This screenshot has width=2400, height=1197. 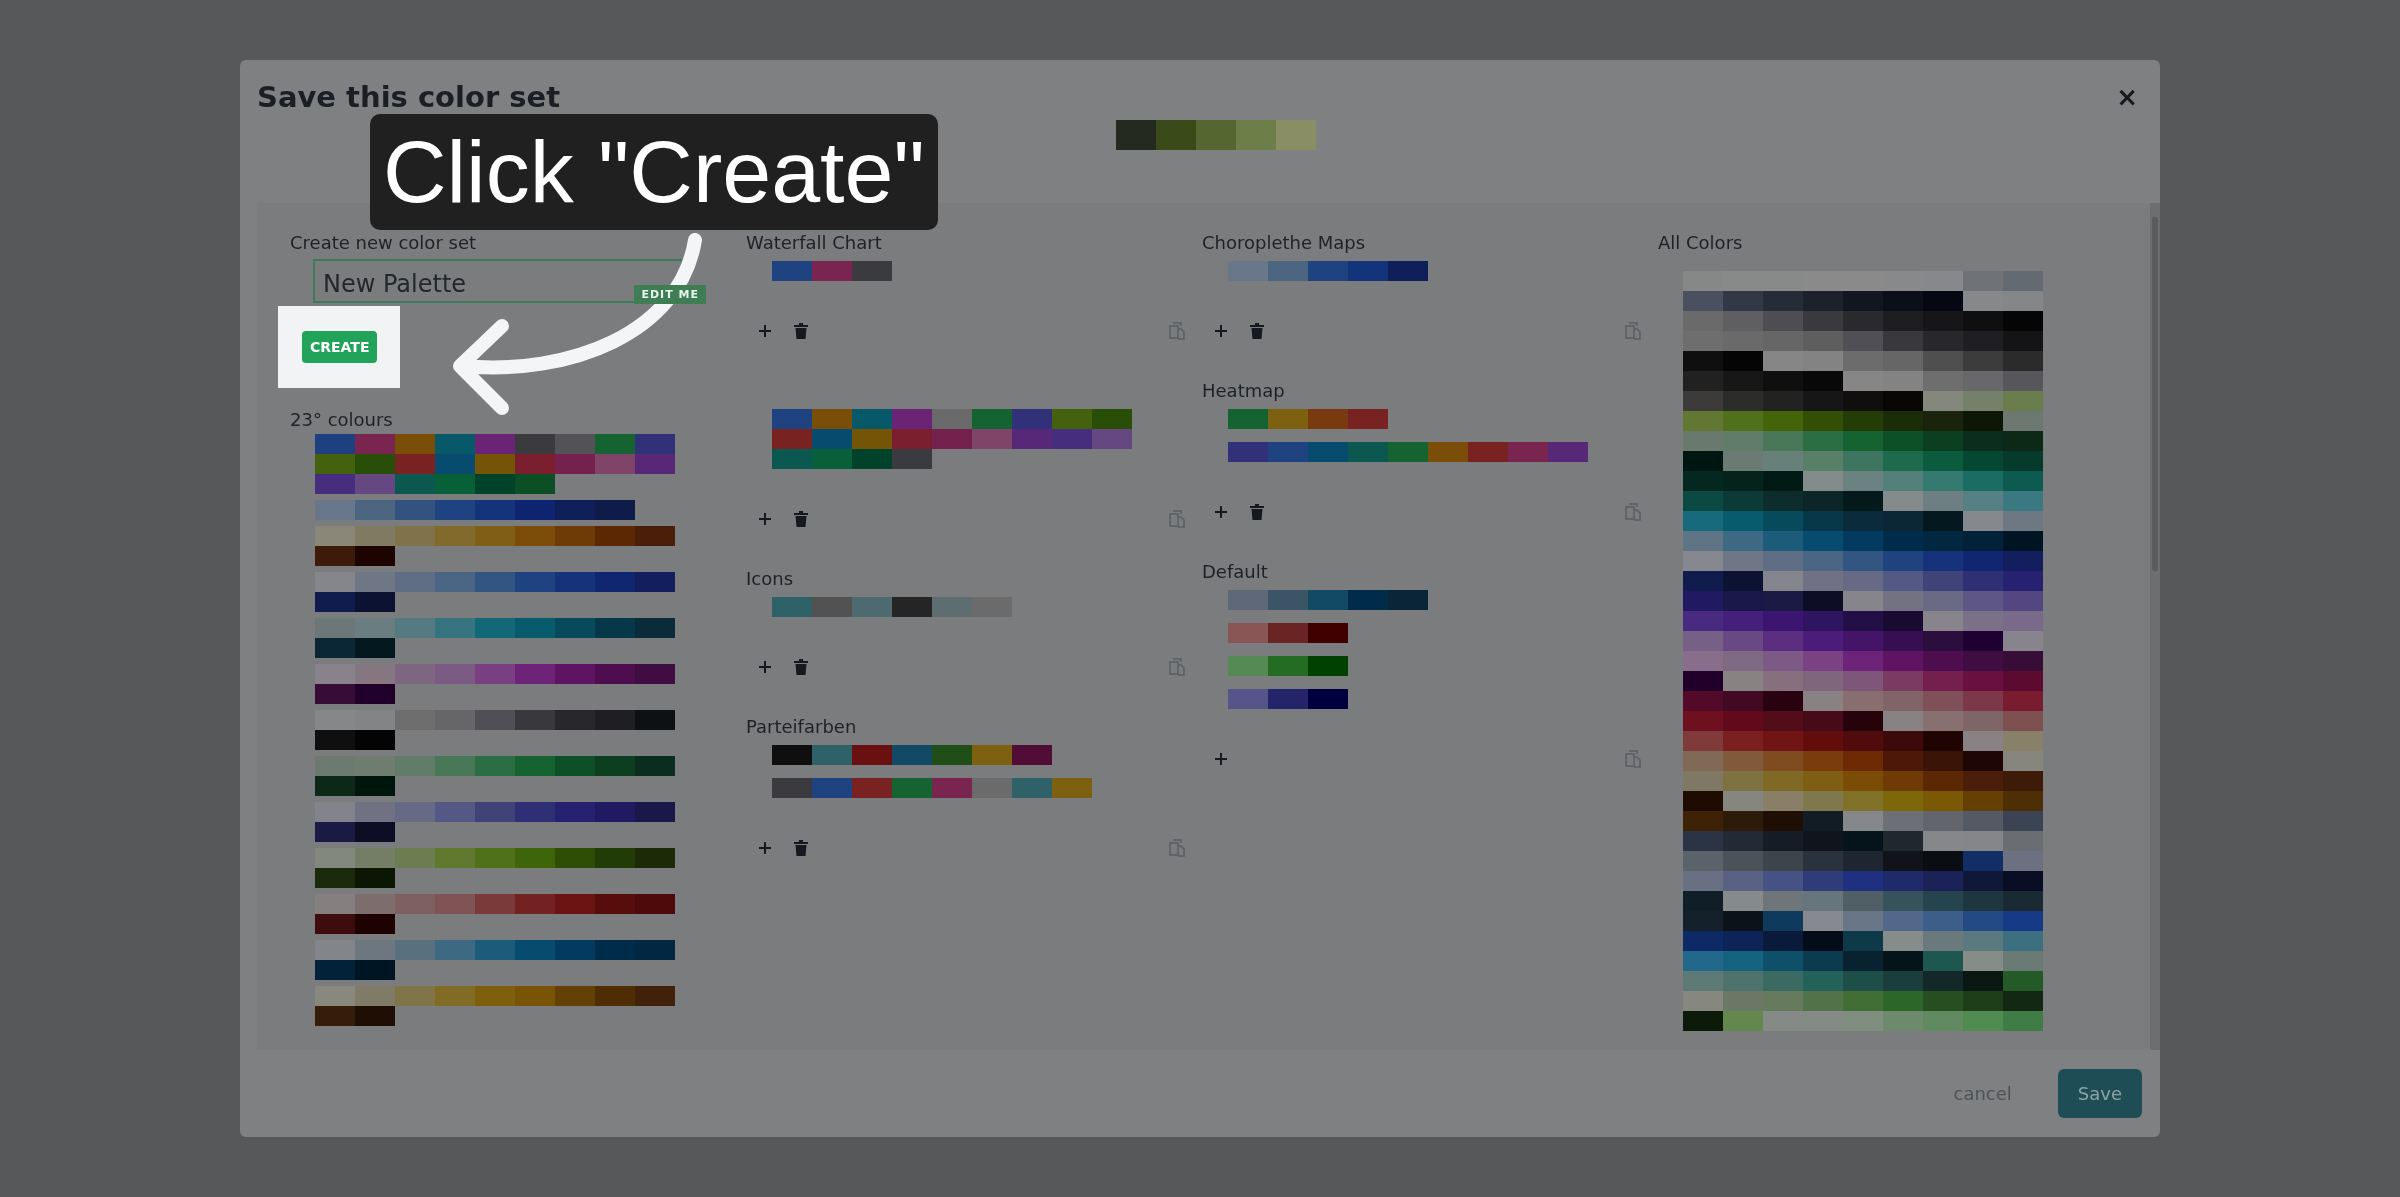 I want to click on tutorial-callout: Click "Create", so click(x=654, y=172).